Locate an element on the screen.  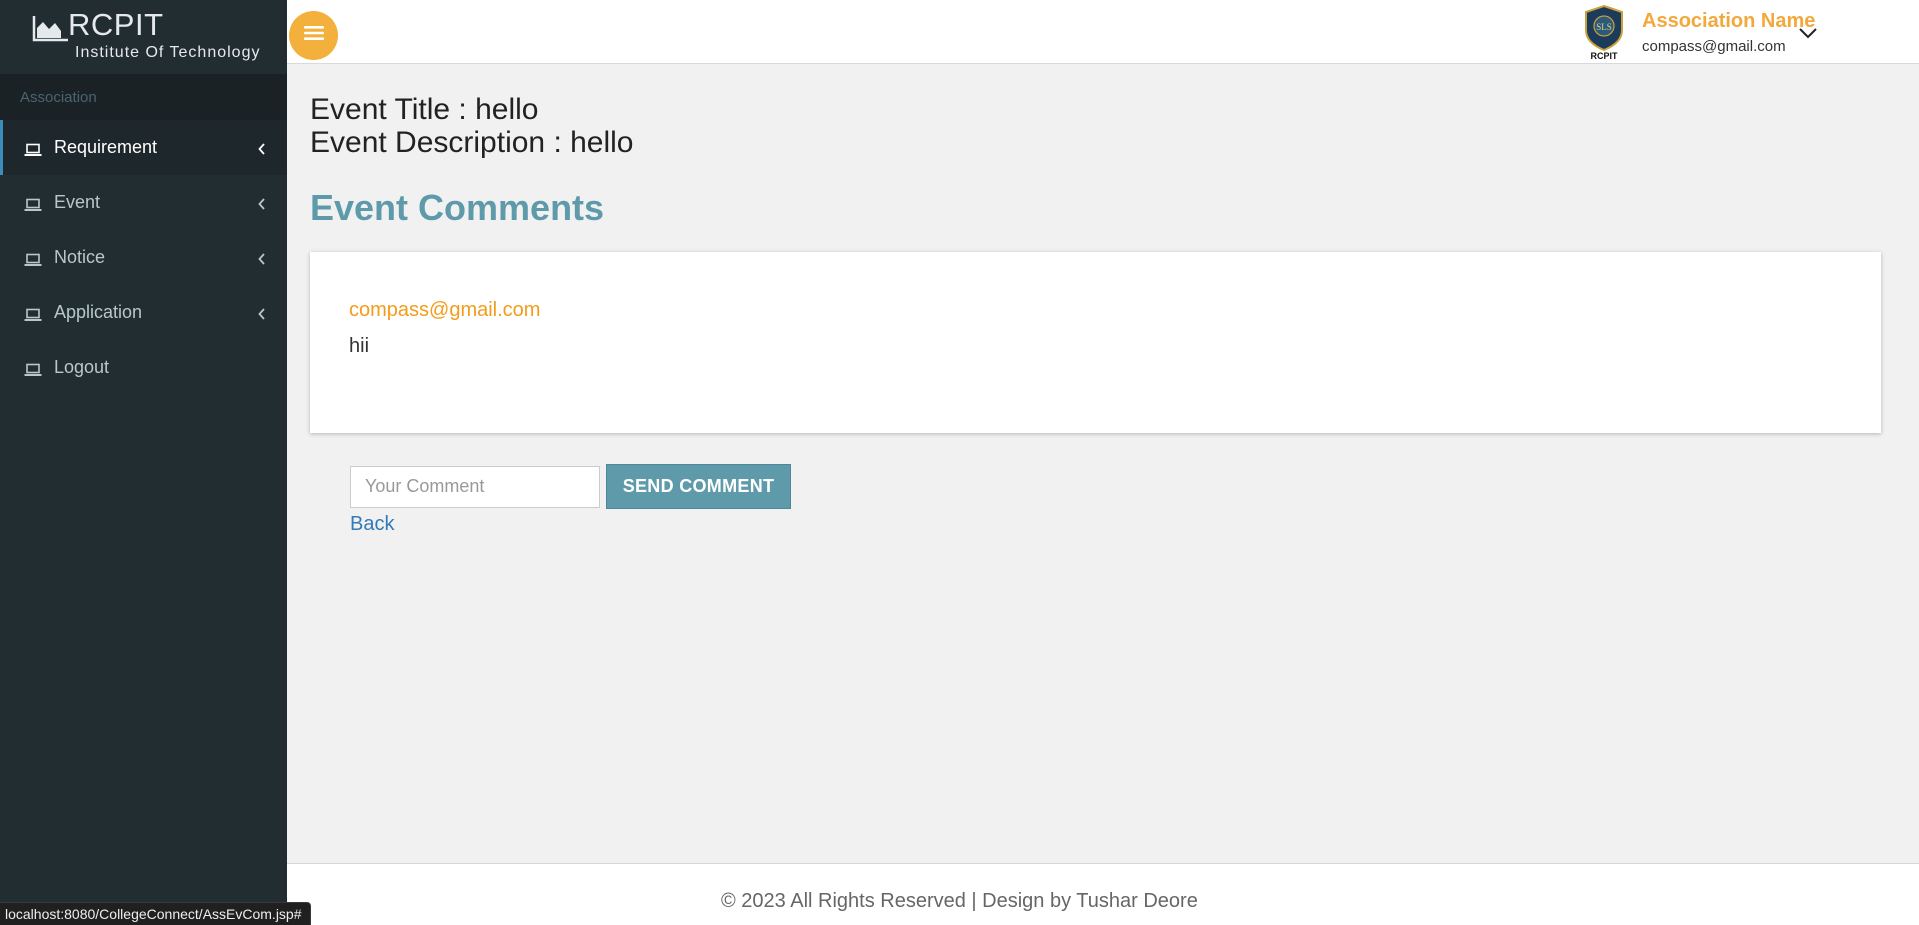
sidebar-item-logout: Logout is located at coordinates (143, 367).